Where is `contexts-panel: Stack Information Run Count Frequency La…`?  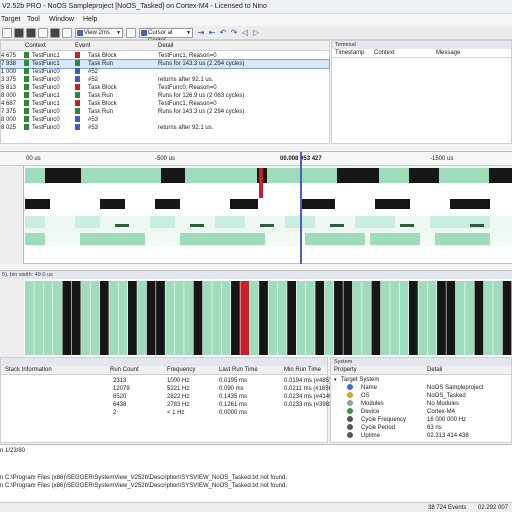 contexts-panel: Stack Information Run Count Frequency La… is located at coordinates (167, 400).